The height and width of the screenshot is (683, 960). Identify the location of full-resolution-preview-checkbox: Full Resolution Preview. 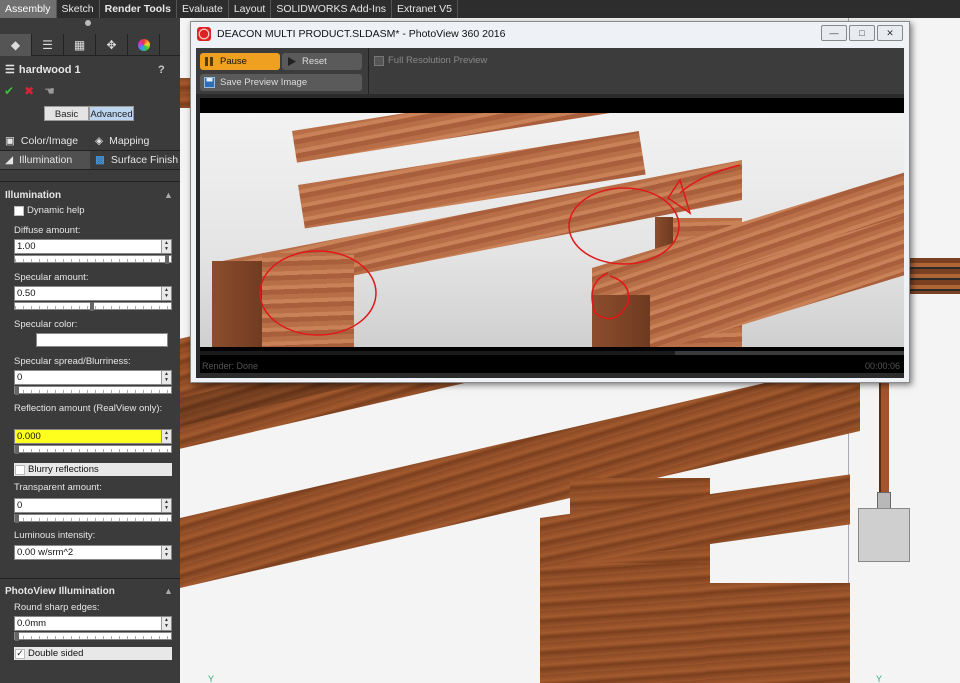
(430, 60).